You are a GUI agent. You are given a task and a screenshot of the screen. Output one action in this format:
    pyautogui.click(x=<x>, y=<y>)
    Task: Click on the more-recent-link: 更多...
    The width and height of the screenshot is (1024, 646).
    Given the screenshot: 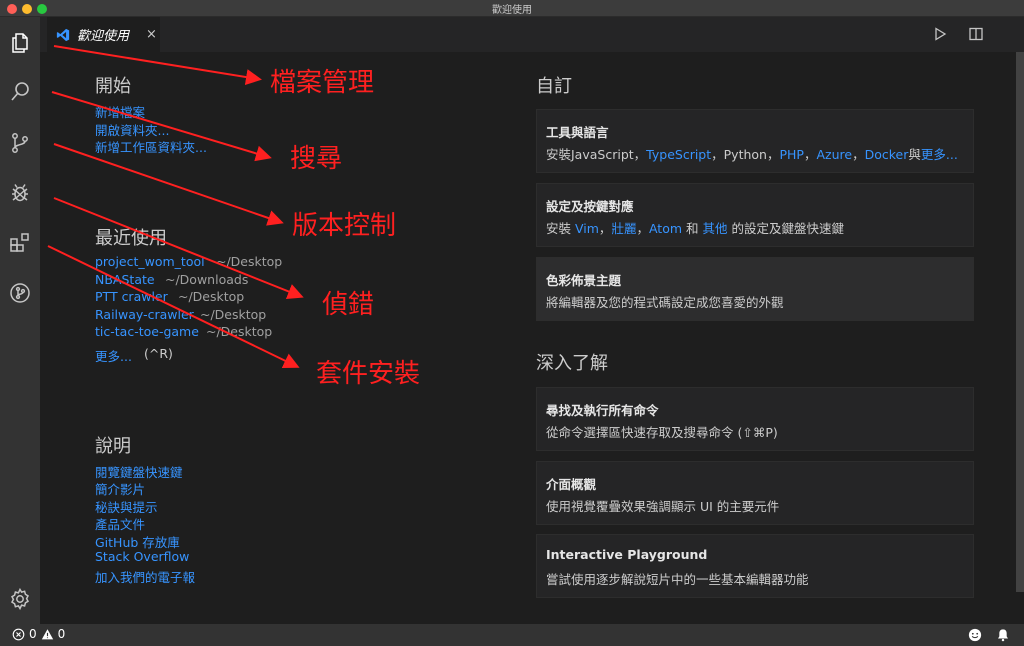 What is the action you would take?
    pyautogui.click(x=113, y=355)
    